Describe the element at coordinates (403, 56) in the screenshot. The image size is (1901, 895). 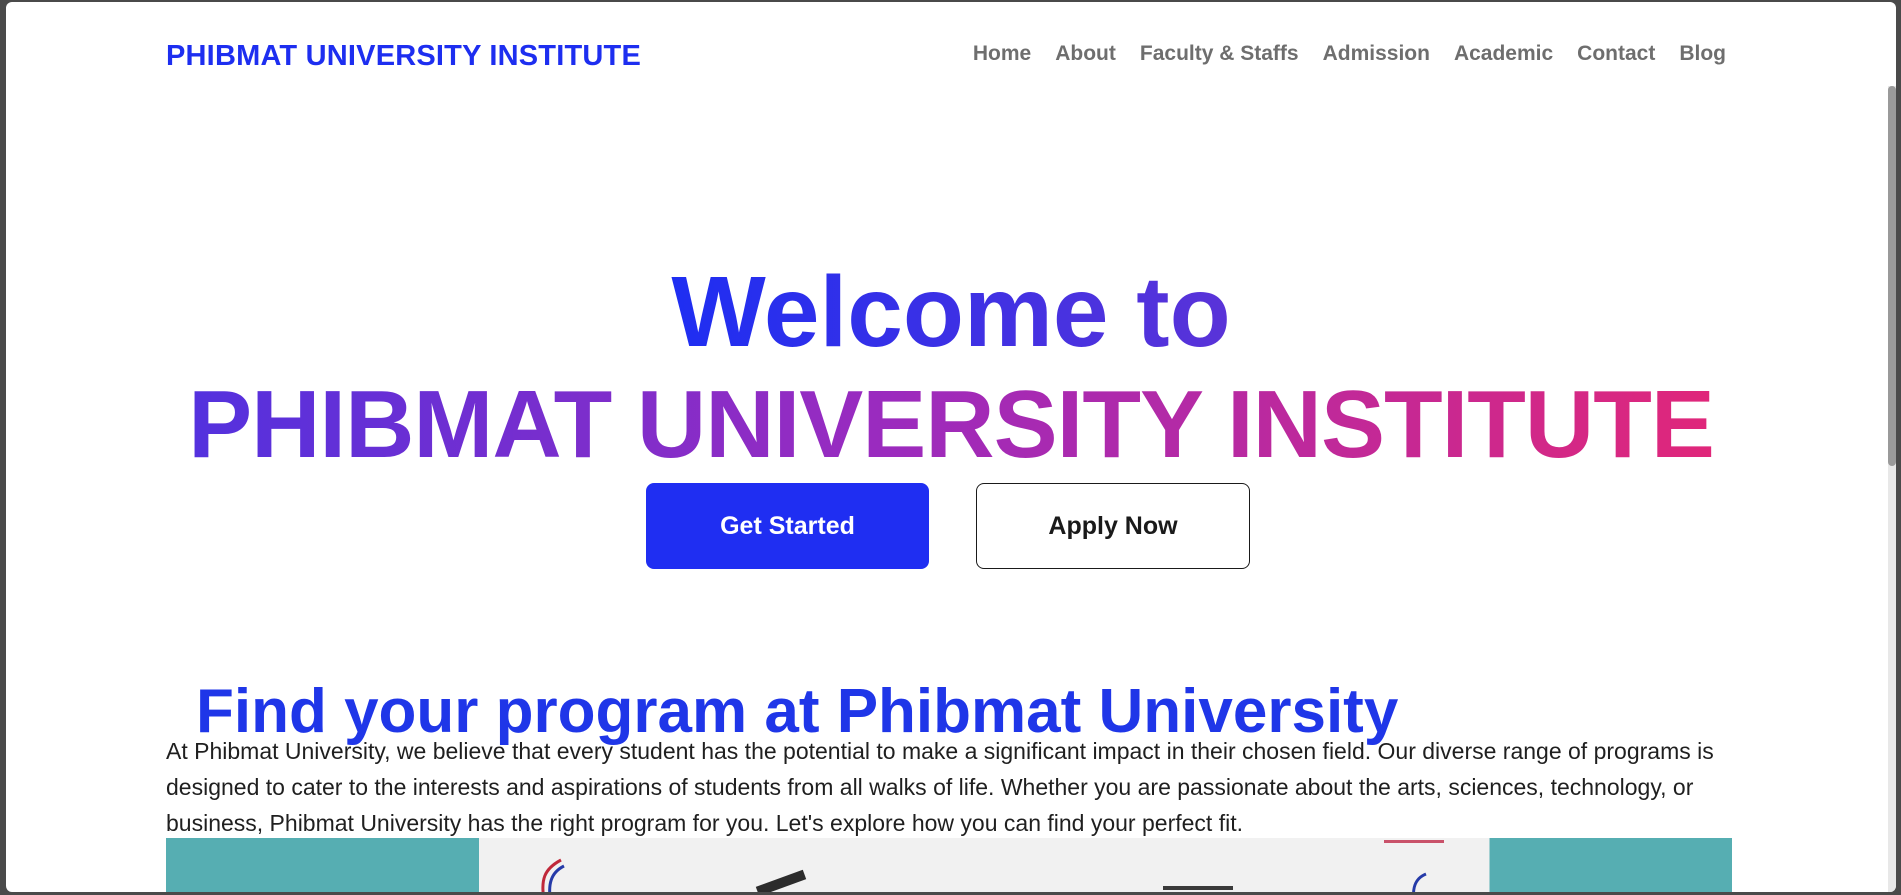
I see `brand-logo: PHIBMAT UNIVERSITY INSTITUTE` at that location.